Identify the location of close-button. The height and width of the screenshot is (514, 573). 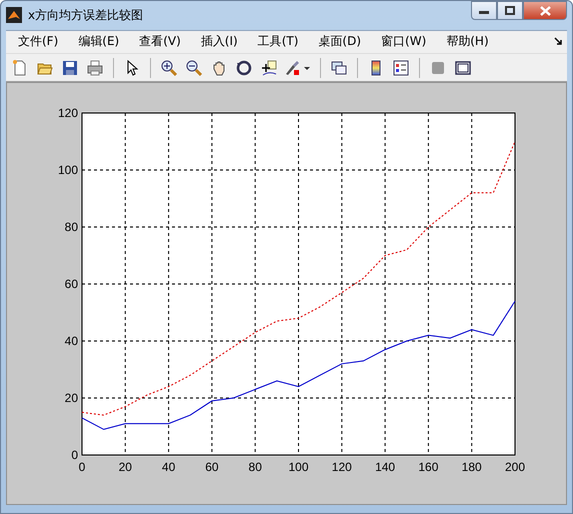
(545, 10).